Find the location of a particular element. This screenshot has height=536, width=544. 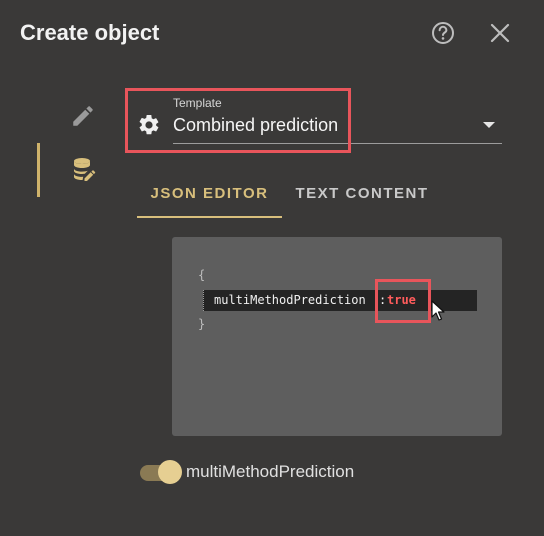

dialog-title: Create object is located at coordinates (90, 32).